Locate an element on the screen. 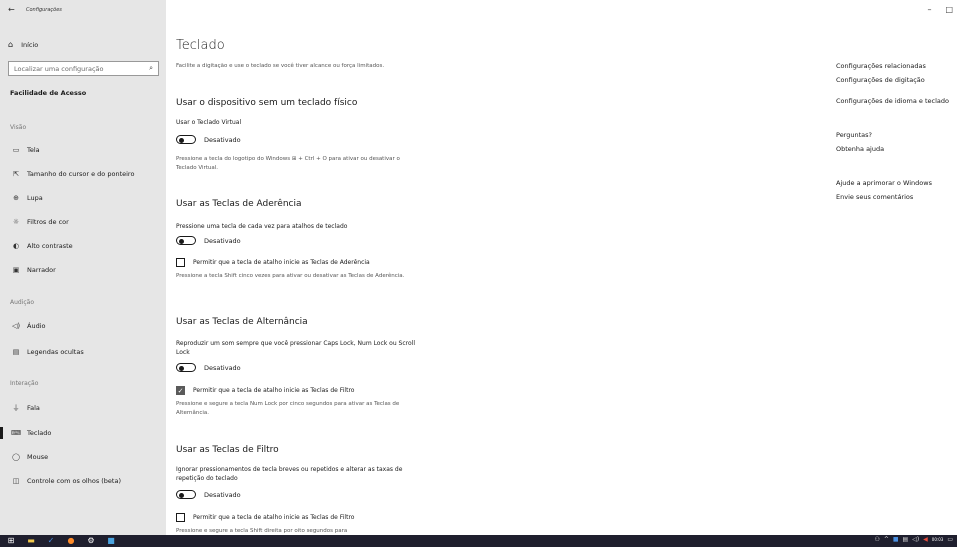 Image resolution: width=957 pixels, height=547 pixels. home-icon: ⌂ is located at coordinates (11, 44).